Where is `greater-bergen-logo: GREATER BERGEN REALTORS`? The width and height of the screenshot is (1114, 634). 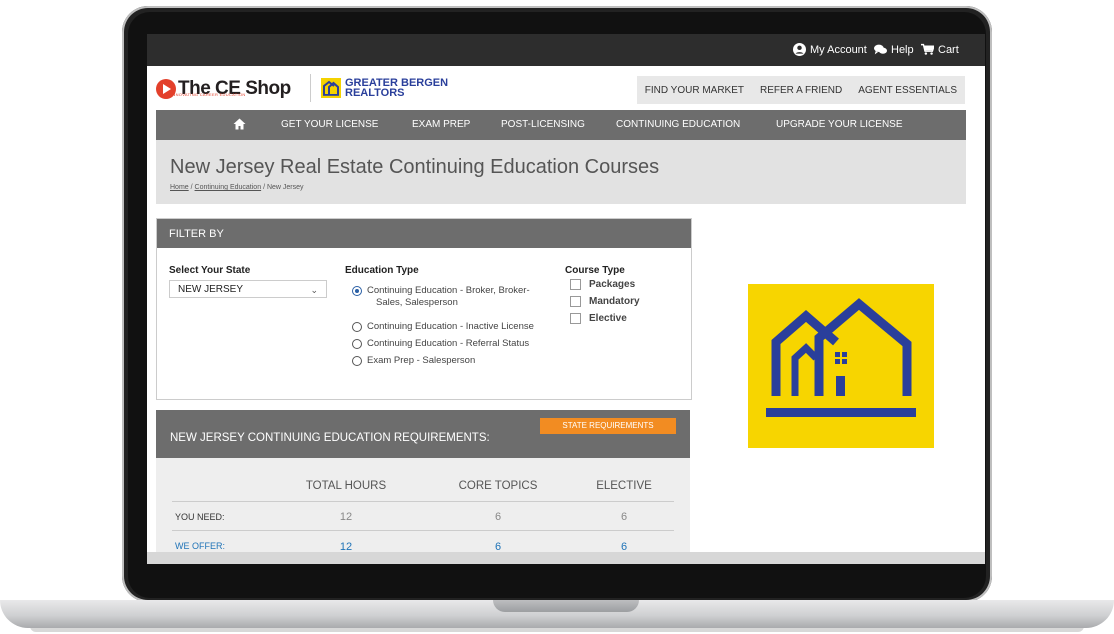 greater-bergen-logo: GREATER BERGEN REALTORS is located at coordinates (384, 88).